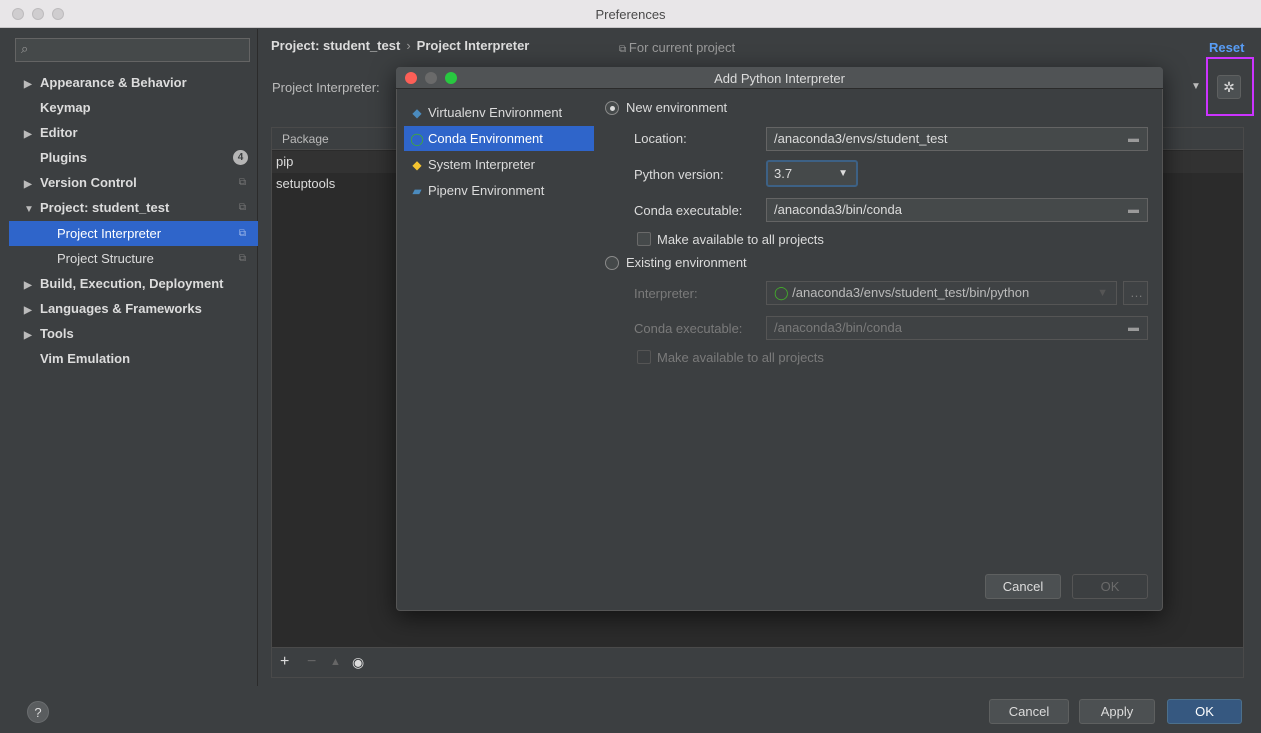 Image resolution: width=1261 pixels, height=733 pixels. I want to click on interpreter-dropdown-arrow: ▼, so click(1196, 87).